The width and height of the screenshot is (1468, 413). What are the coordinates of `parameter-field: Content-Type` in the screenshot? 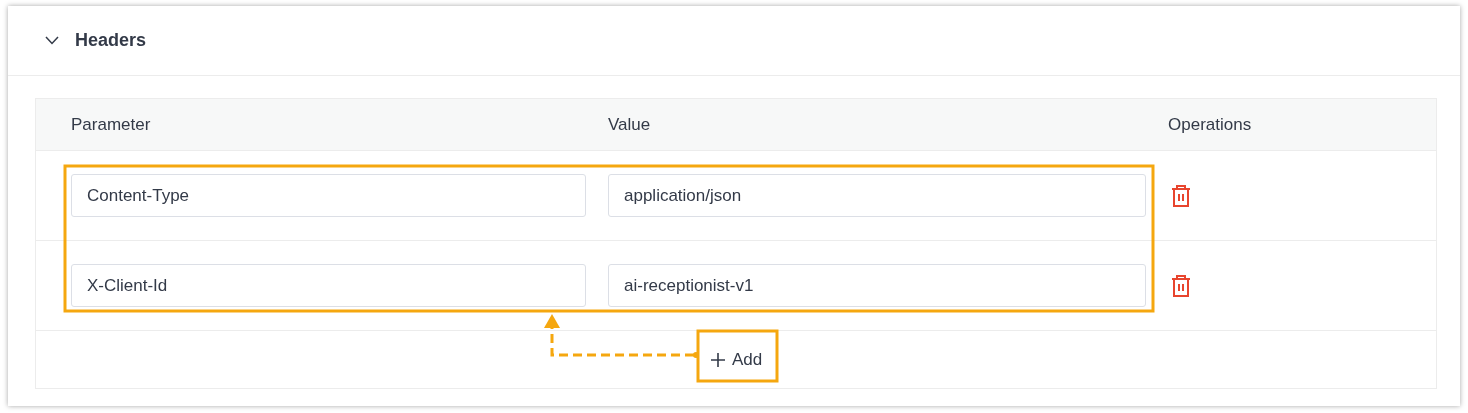 It's located at (328, 195).